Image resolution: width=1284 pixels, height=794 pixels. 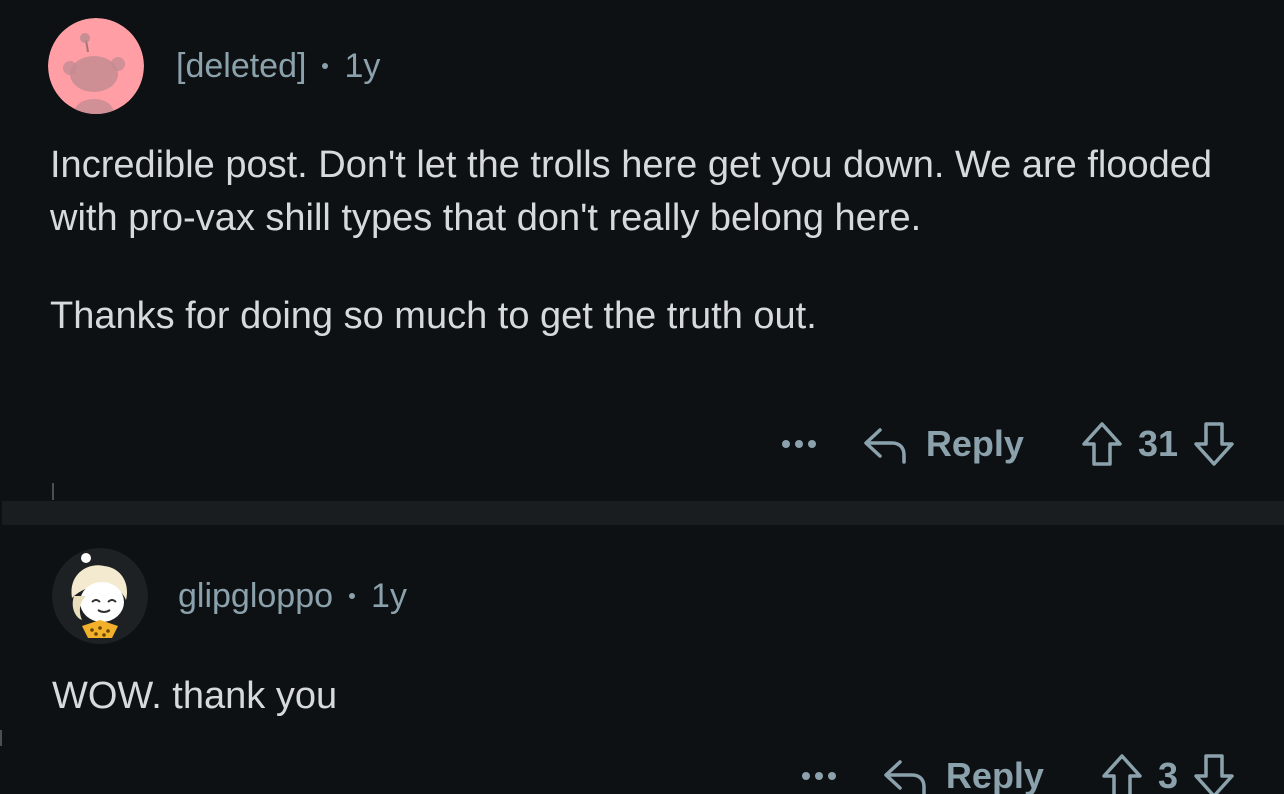 I want to click on vote-score: 31, so click(x=1157, y=443).